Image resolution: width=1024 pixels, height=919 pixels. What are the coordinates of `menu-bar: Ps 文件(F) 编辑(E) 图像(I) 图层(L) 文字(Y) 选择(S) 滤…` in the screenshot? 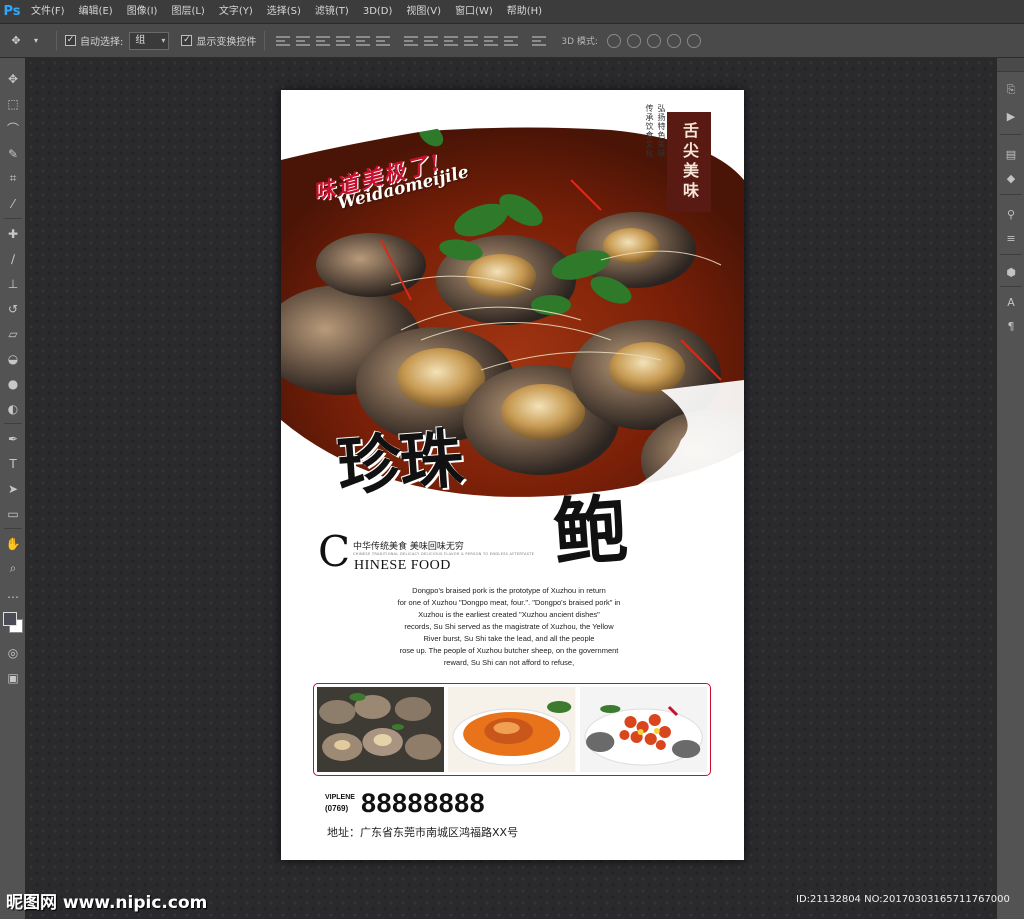 It's located at (512, 12).